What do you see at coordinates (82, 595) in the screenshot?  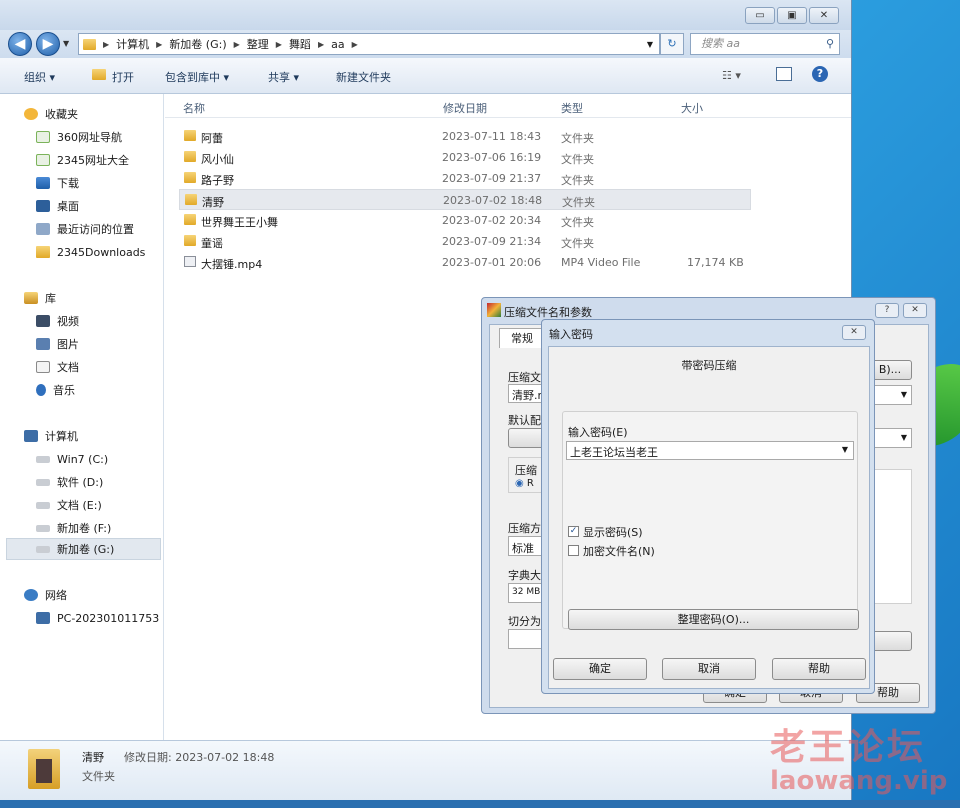 I see `nav-network: 网络` at bounding box center [82, 595].